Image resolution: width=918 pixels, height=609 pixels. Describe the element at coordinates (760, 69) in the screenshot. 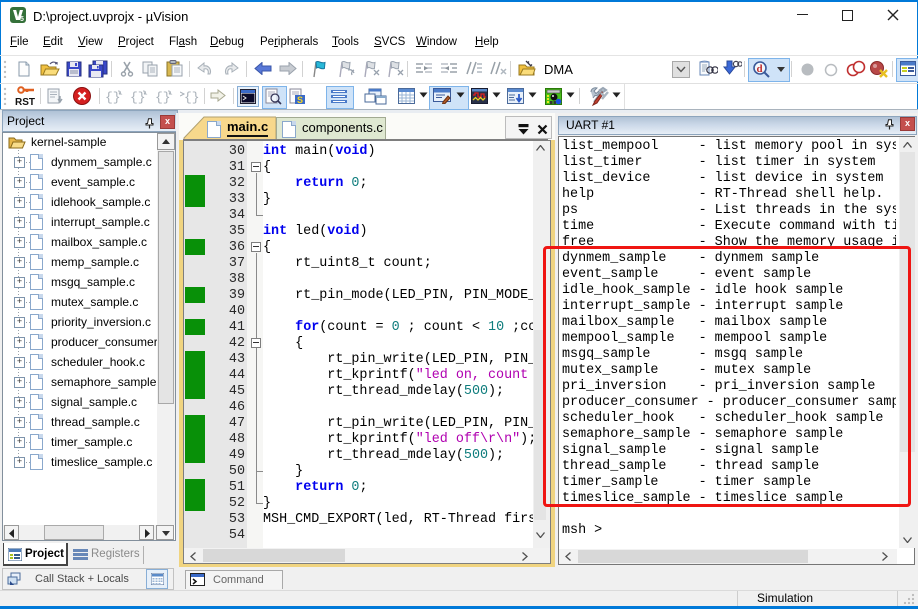

I see `svg-text: d` at that location.